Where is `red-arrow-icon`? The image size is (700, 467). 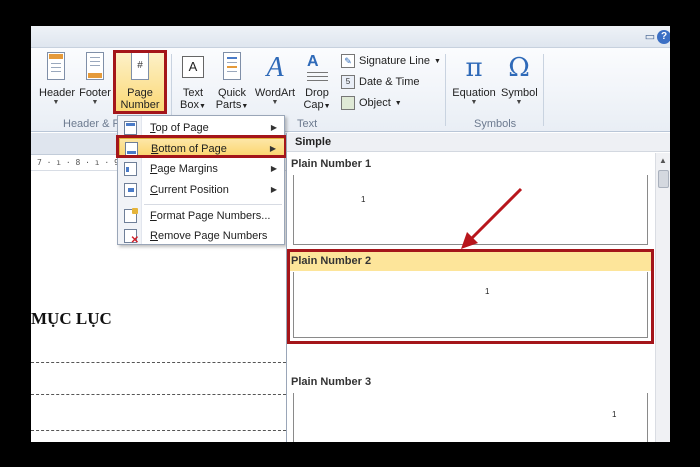
red-arrow-icon is located at coordinates (492, 218).